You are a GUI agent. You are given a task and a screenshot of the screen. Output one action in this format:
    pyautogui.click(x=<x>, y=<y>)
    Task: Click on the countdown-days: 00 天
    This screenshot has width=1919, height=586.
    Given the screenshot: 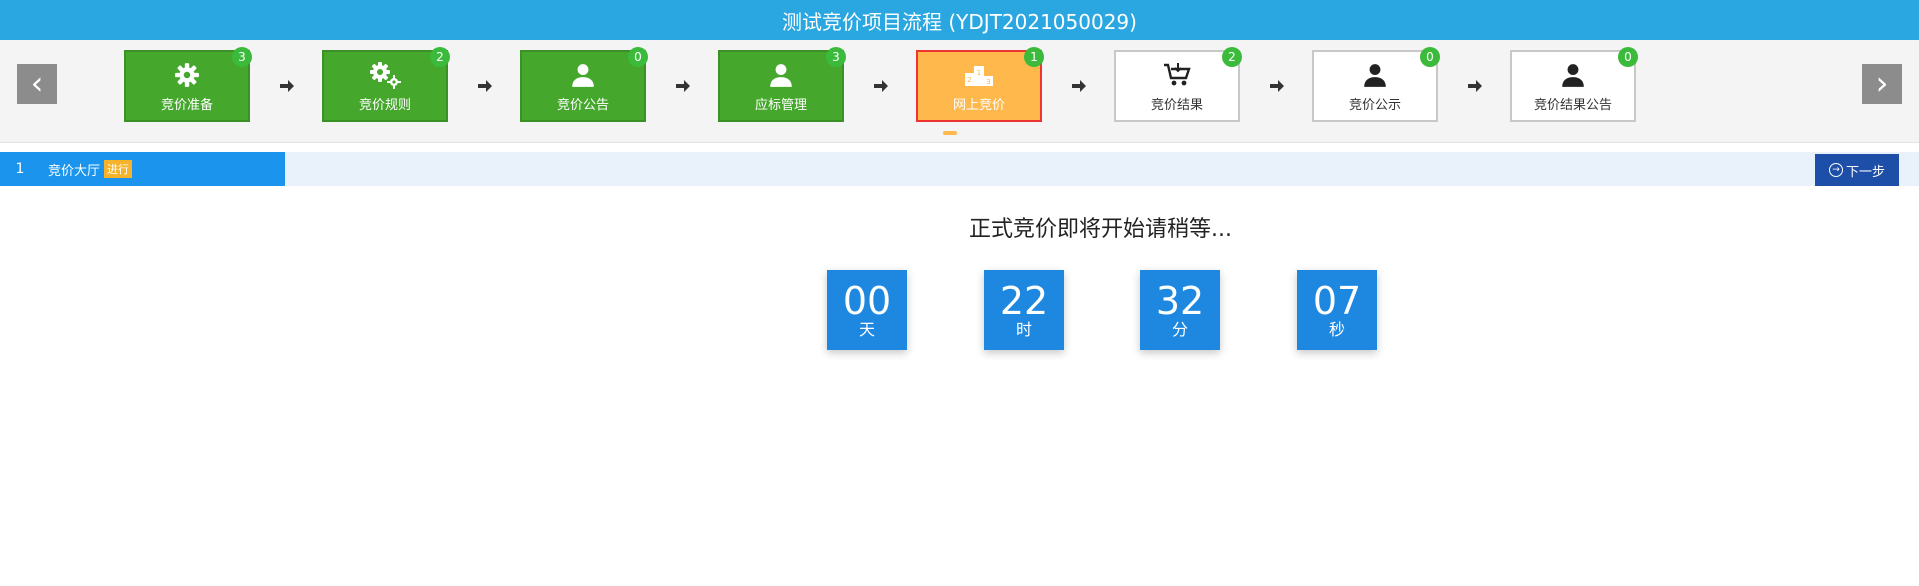 What is the action you would take?
    pyautogui.click(x=867, y=310)
    